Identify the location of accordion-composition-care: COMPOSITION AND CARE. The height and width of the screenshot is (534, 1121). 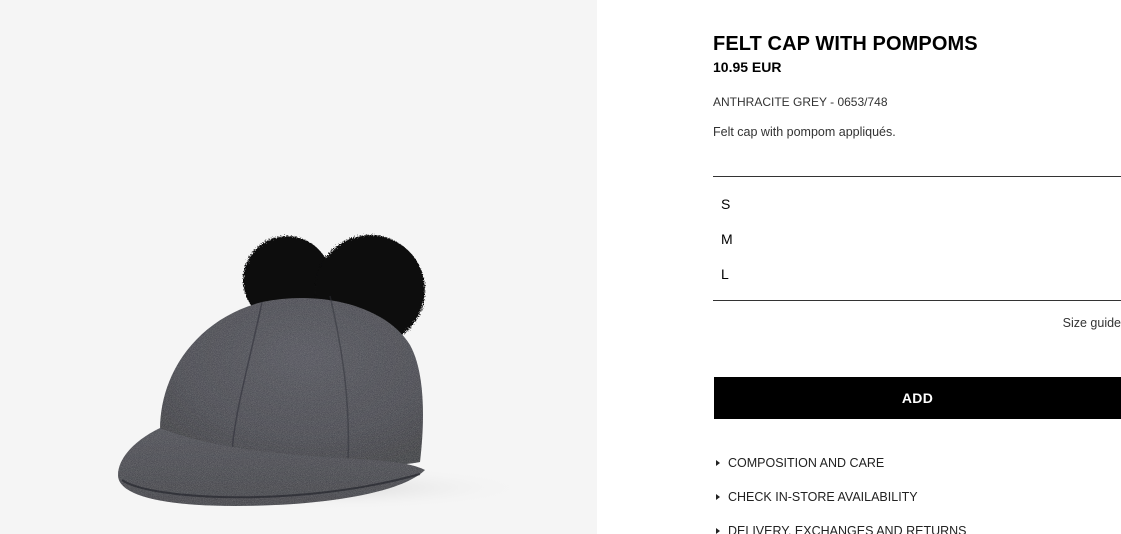
(798, 463).